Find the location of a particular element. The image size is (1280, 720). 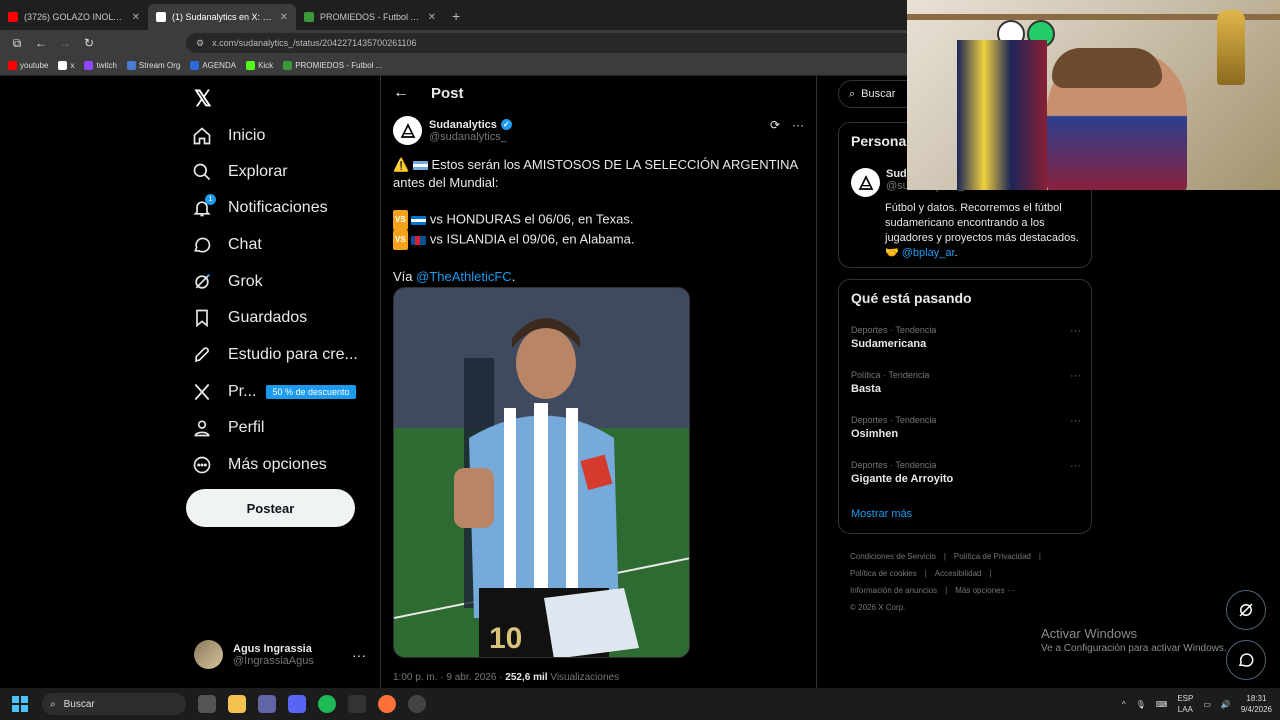

bookmark-stream-org: Stream Org is located at coordinates (153, 65).